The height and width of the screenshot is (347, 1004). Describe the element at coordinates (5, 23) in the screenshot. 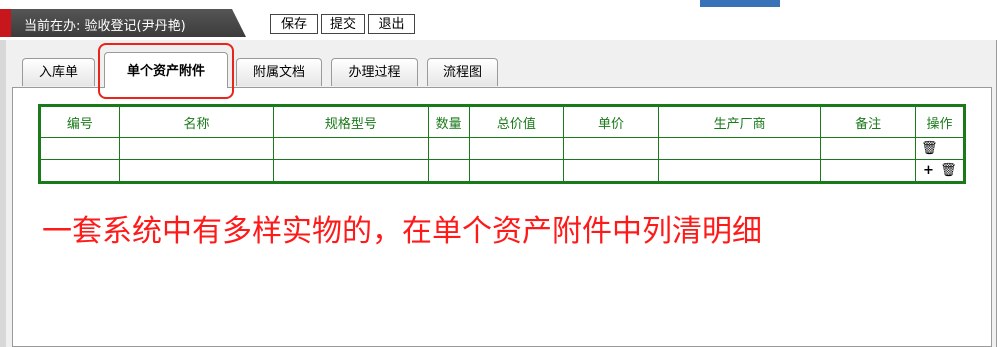

I see `banner-red-marker` at that location.